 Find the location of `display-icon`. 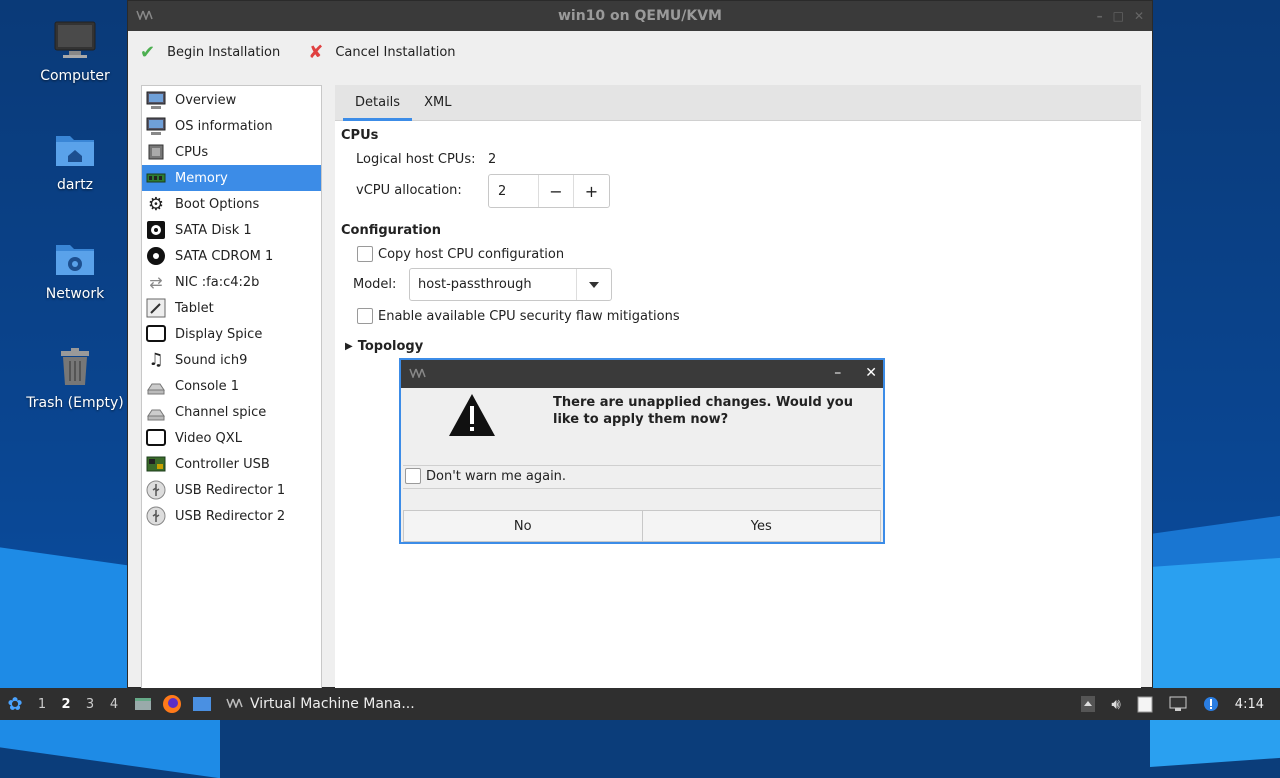

display-icon is located at coordinates (156, 334).